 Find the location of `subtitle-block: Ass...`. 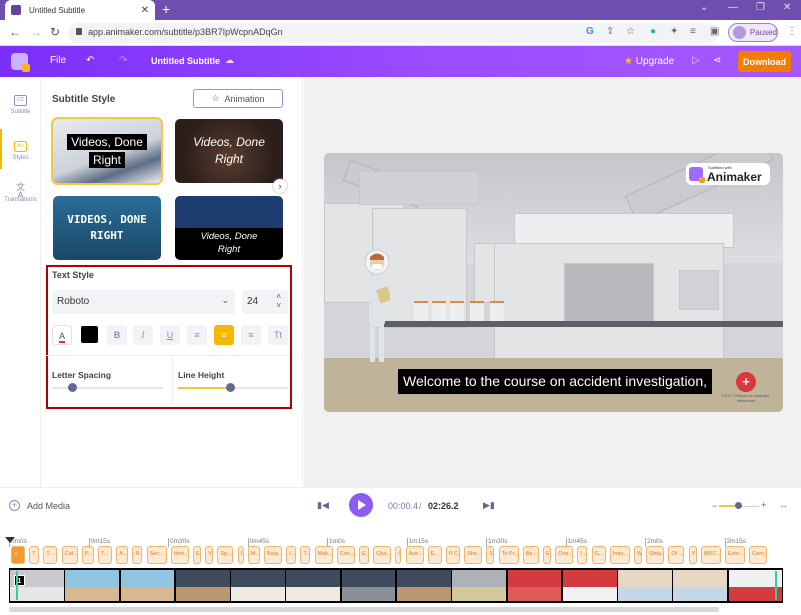

subtitle-block: Ass... is located at coordinates (414, 555).